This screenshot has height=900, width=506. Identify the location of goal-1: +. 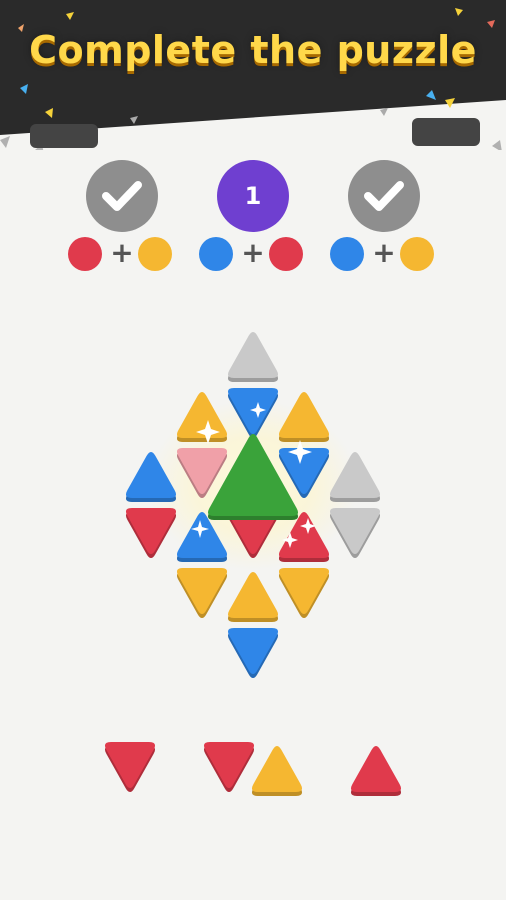
(122, 215).